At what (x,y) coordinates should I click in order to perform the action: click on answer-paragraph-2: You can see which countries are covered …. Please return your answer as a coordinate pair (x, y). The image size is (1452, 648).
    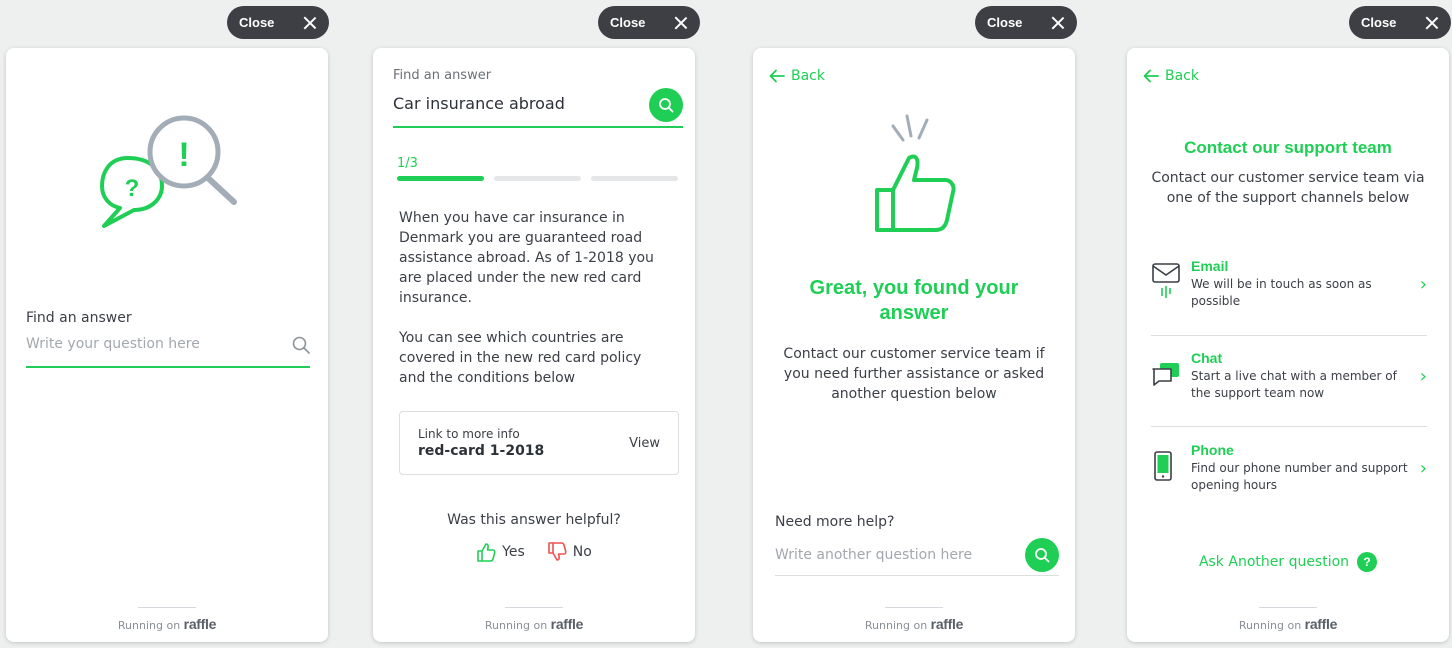
    Looking at the image, I should click on (520, 358).